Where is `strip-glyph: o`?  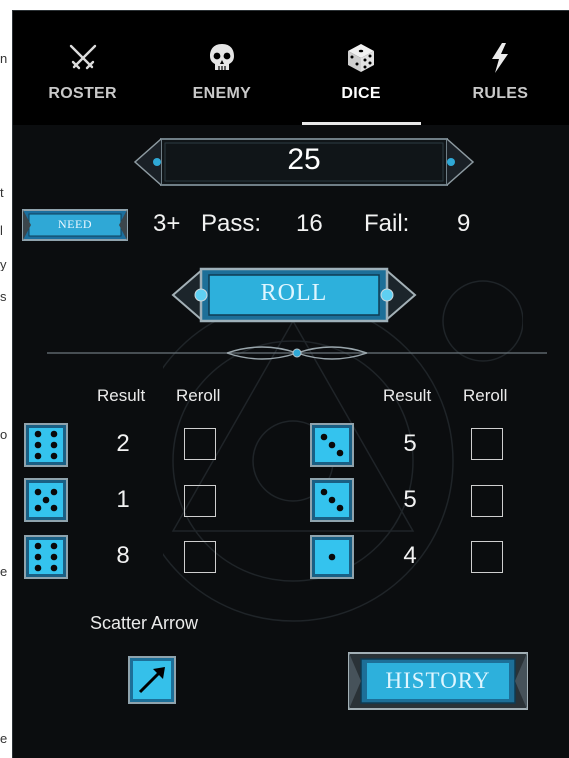
strip-glyph: o is located at coordinates (4, 434).